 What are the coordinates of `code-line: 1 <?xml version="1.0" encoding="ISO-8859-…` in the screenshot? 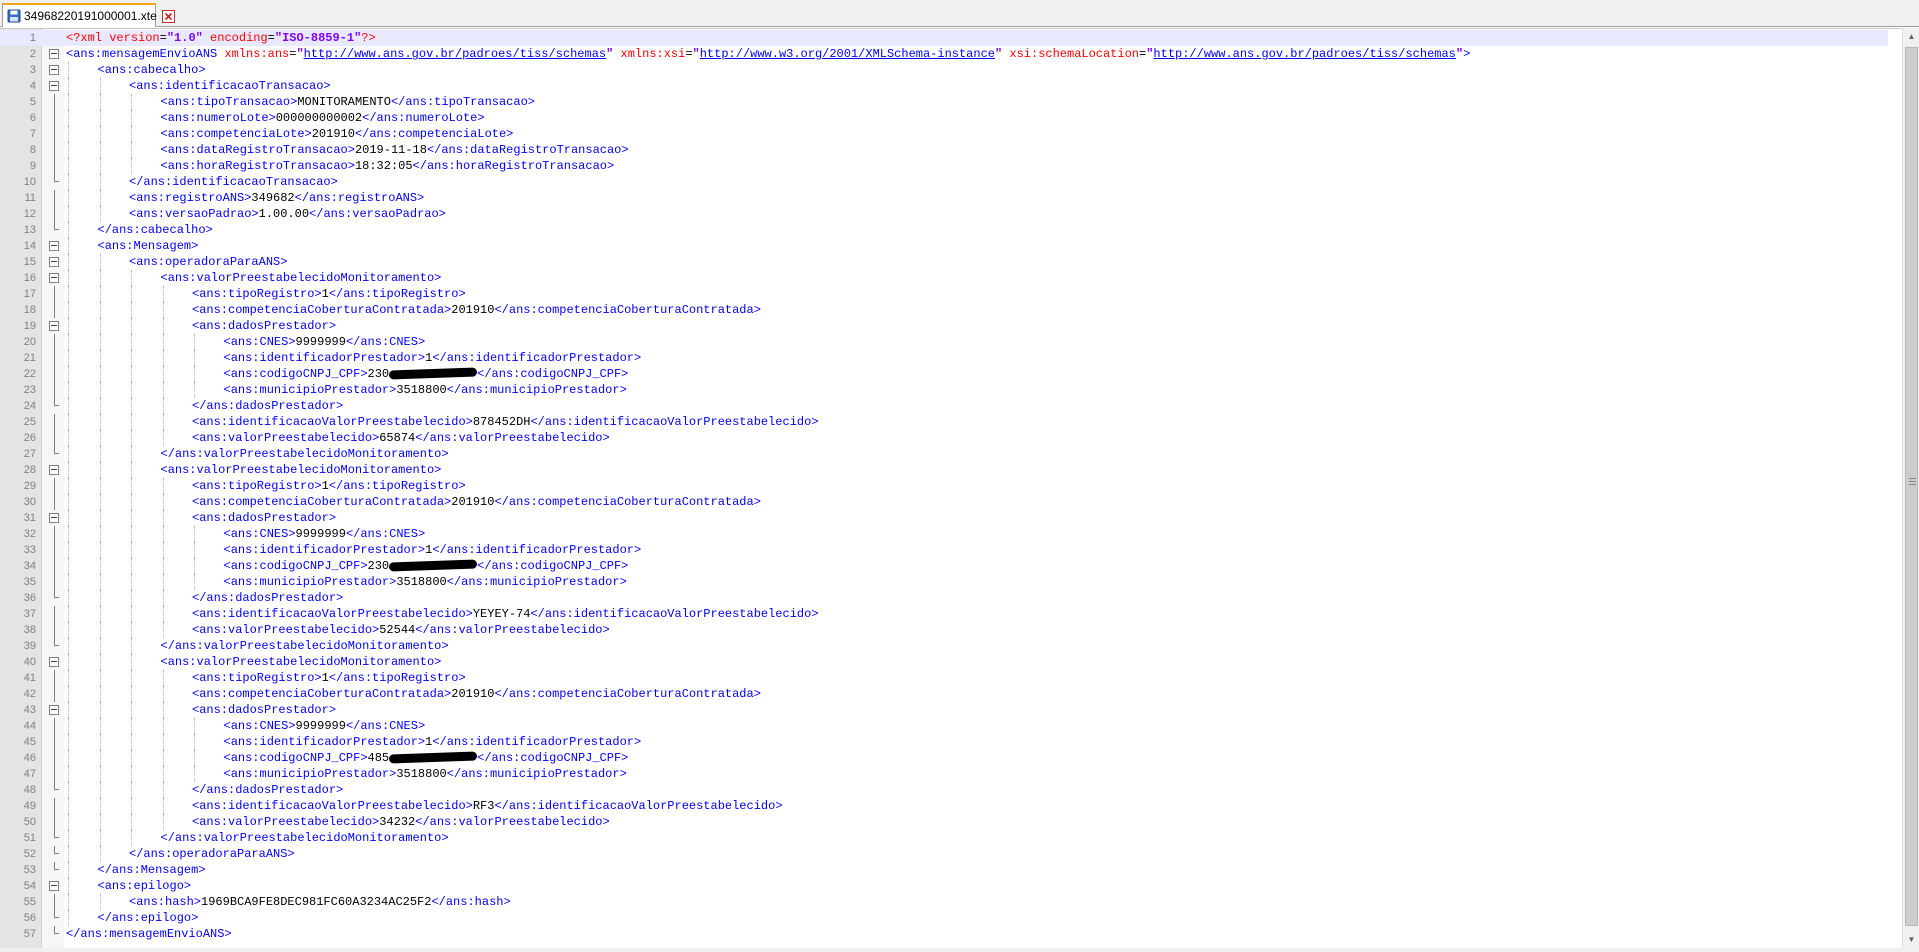 It's located at (944, 38).